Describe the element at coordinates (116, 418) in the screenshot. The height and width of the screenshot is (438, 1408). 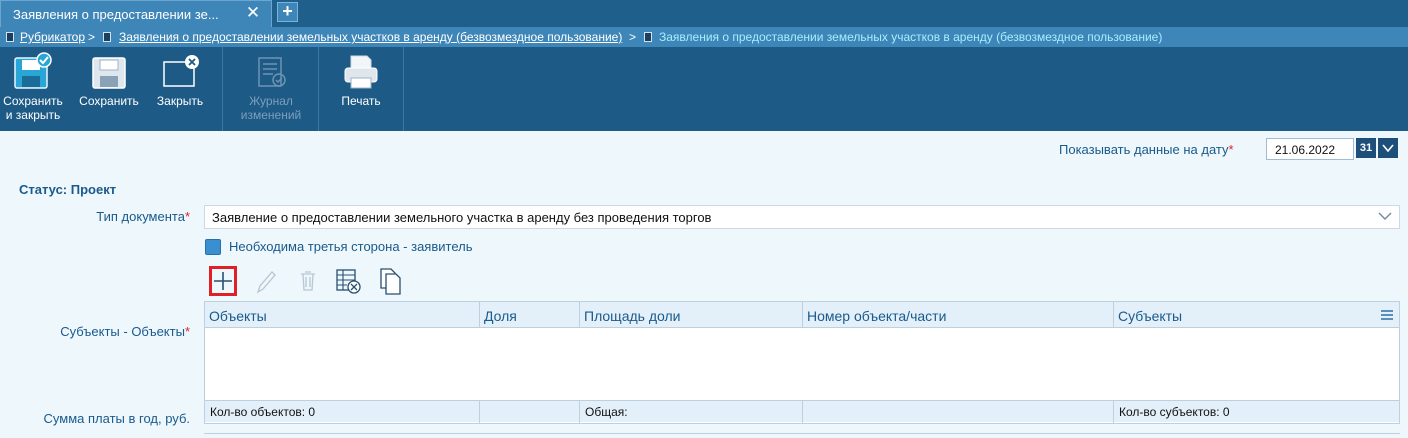
I see `payment-label: Сумма платы в год, руб.` at that location.